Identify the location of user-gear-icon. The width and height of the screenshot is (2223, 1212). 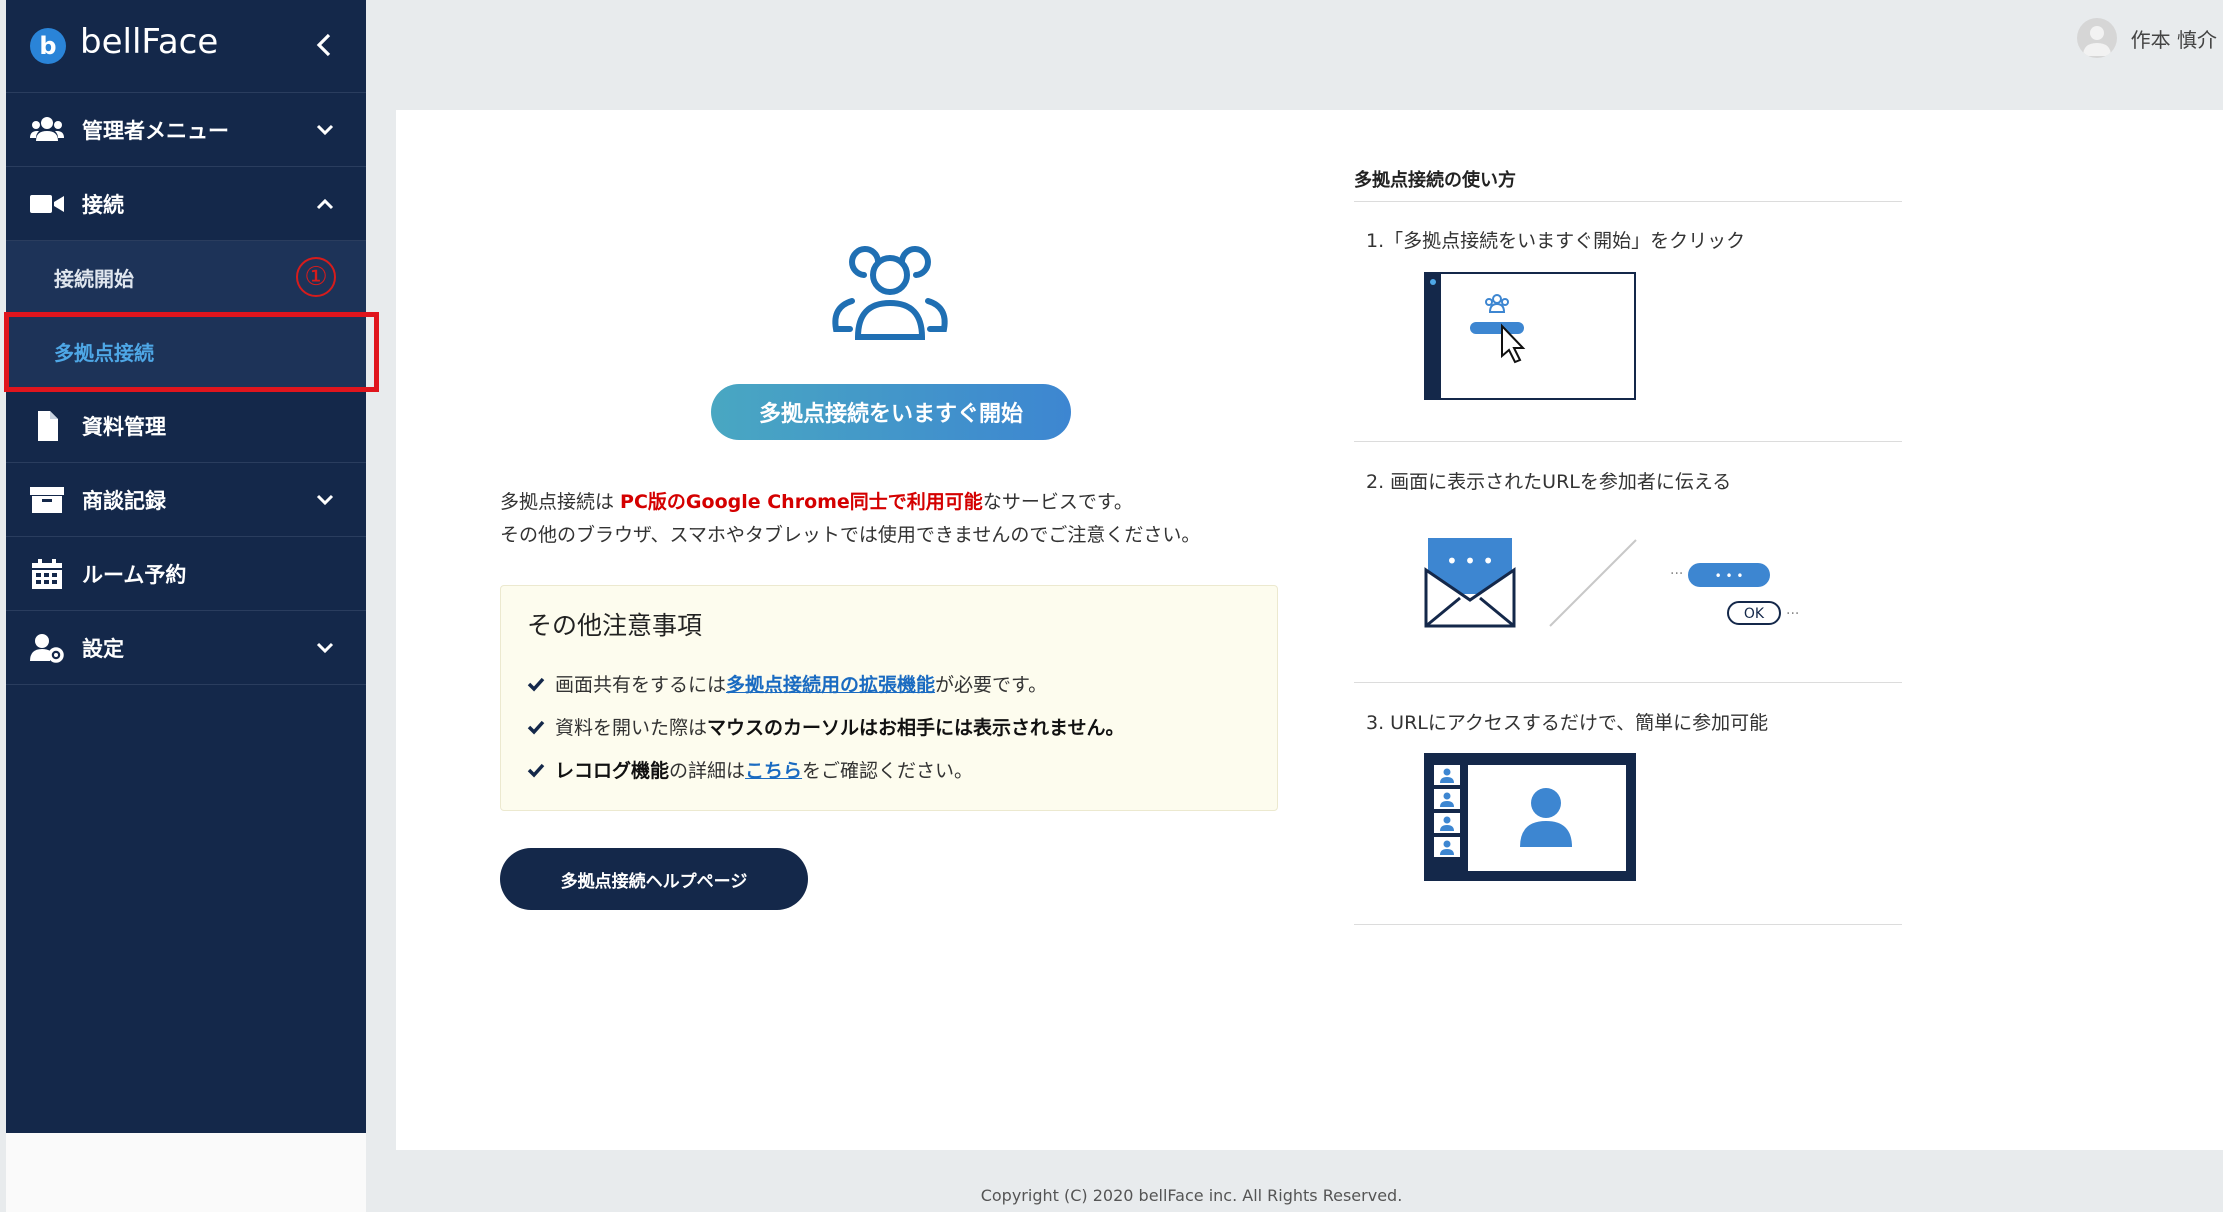
(47, 648).